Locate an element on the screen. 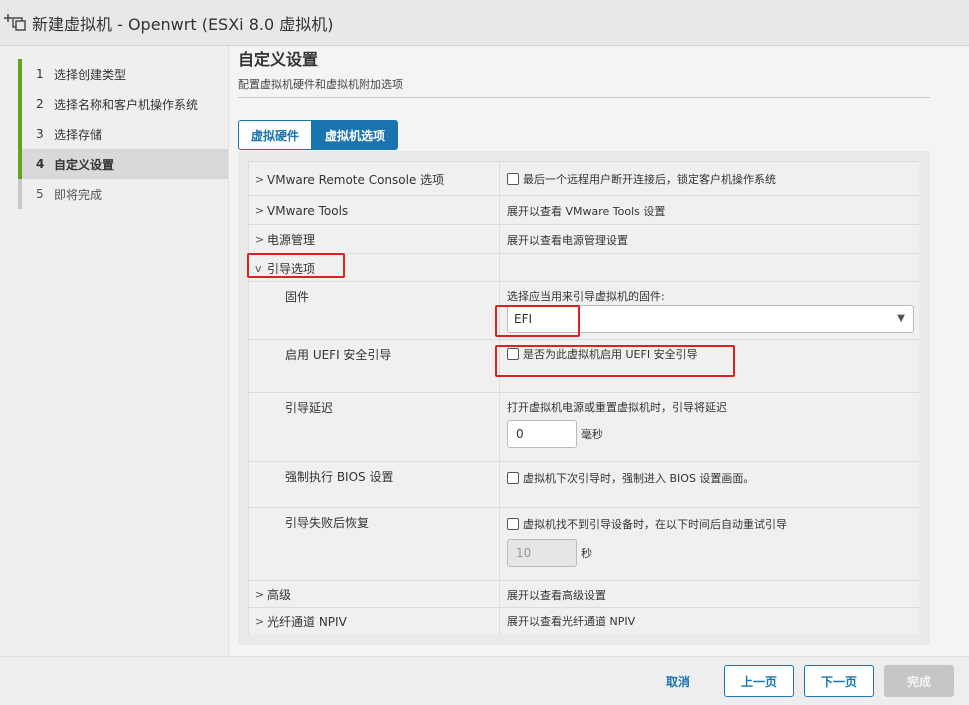  row-label: 固件 is located at coordinates (297, 296).